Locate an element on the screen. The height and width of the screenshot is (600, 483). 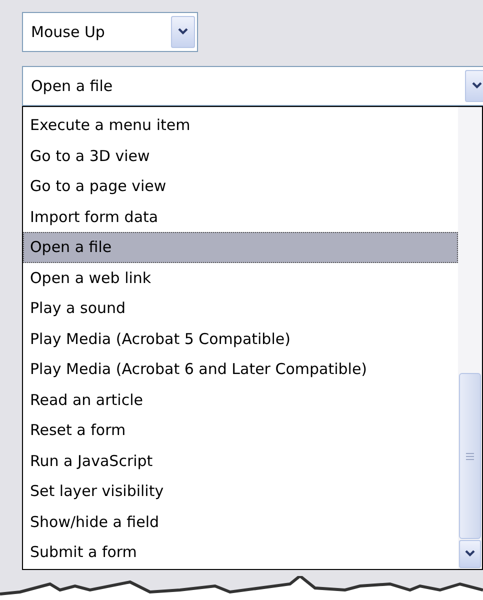
dropdown-option: Open a web link is located at coordinates (240, 277).